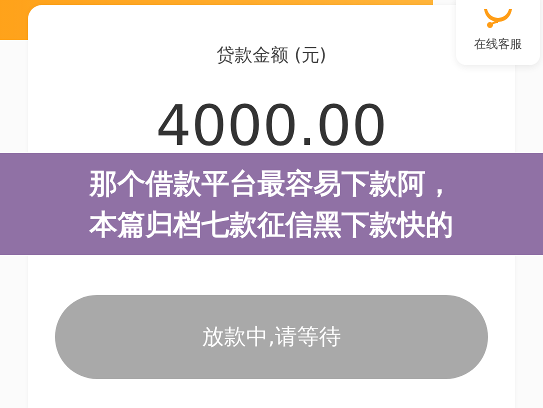 The width and height of the screenshot is (543, 408). I want to click on banner-title: 那个借款平台最容易下款阿，, so click(272, 184).